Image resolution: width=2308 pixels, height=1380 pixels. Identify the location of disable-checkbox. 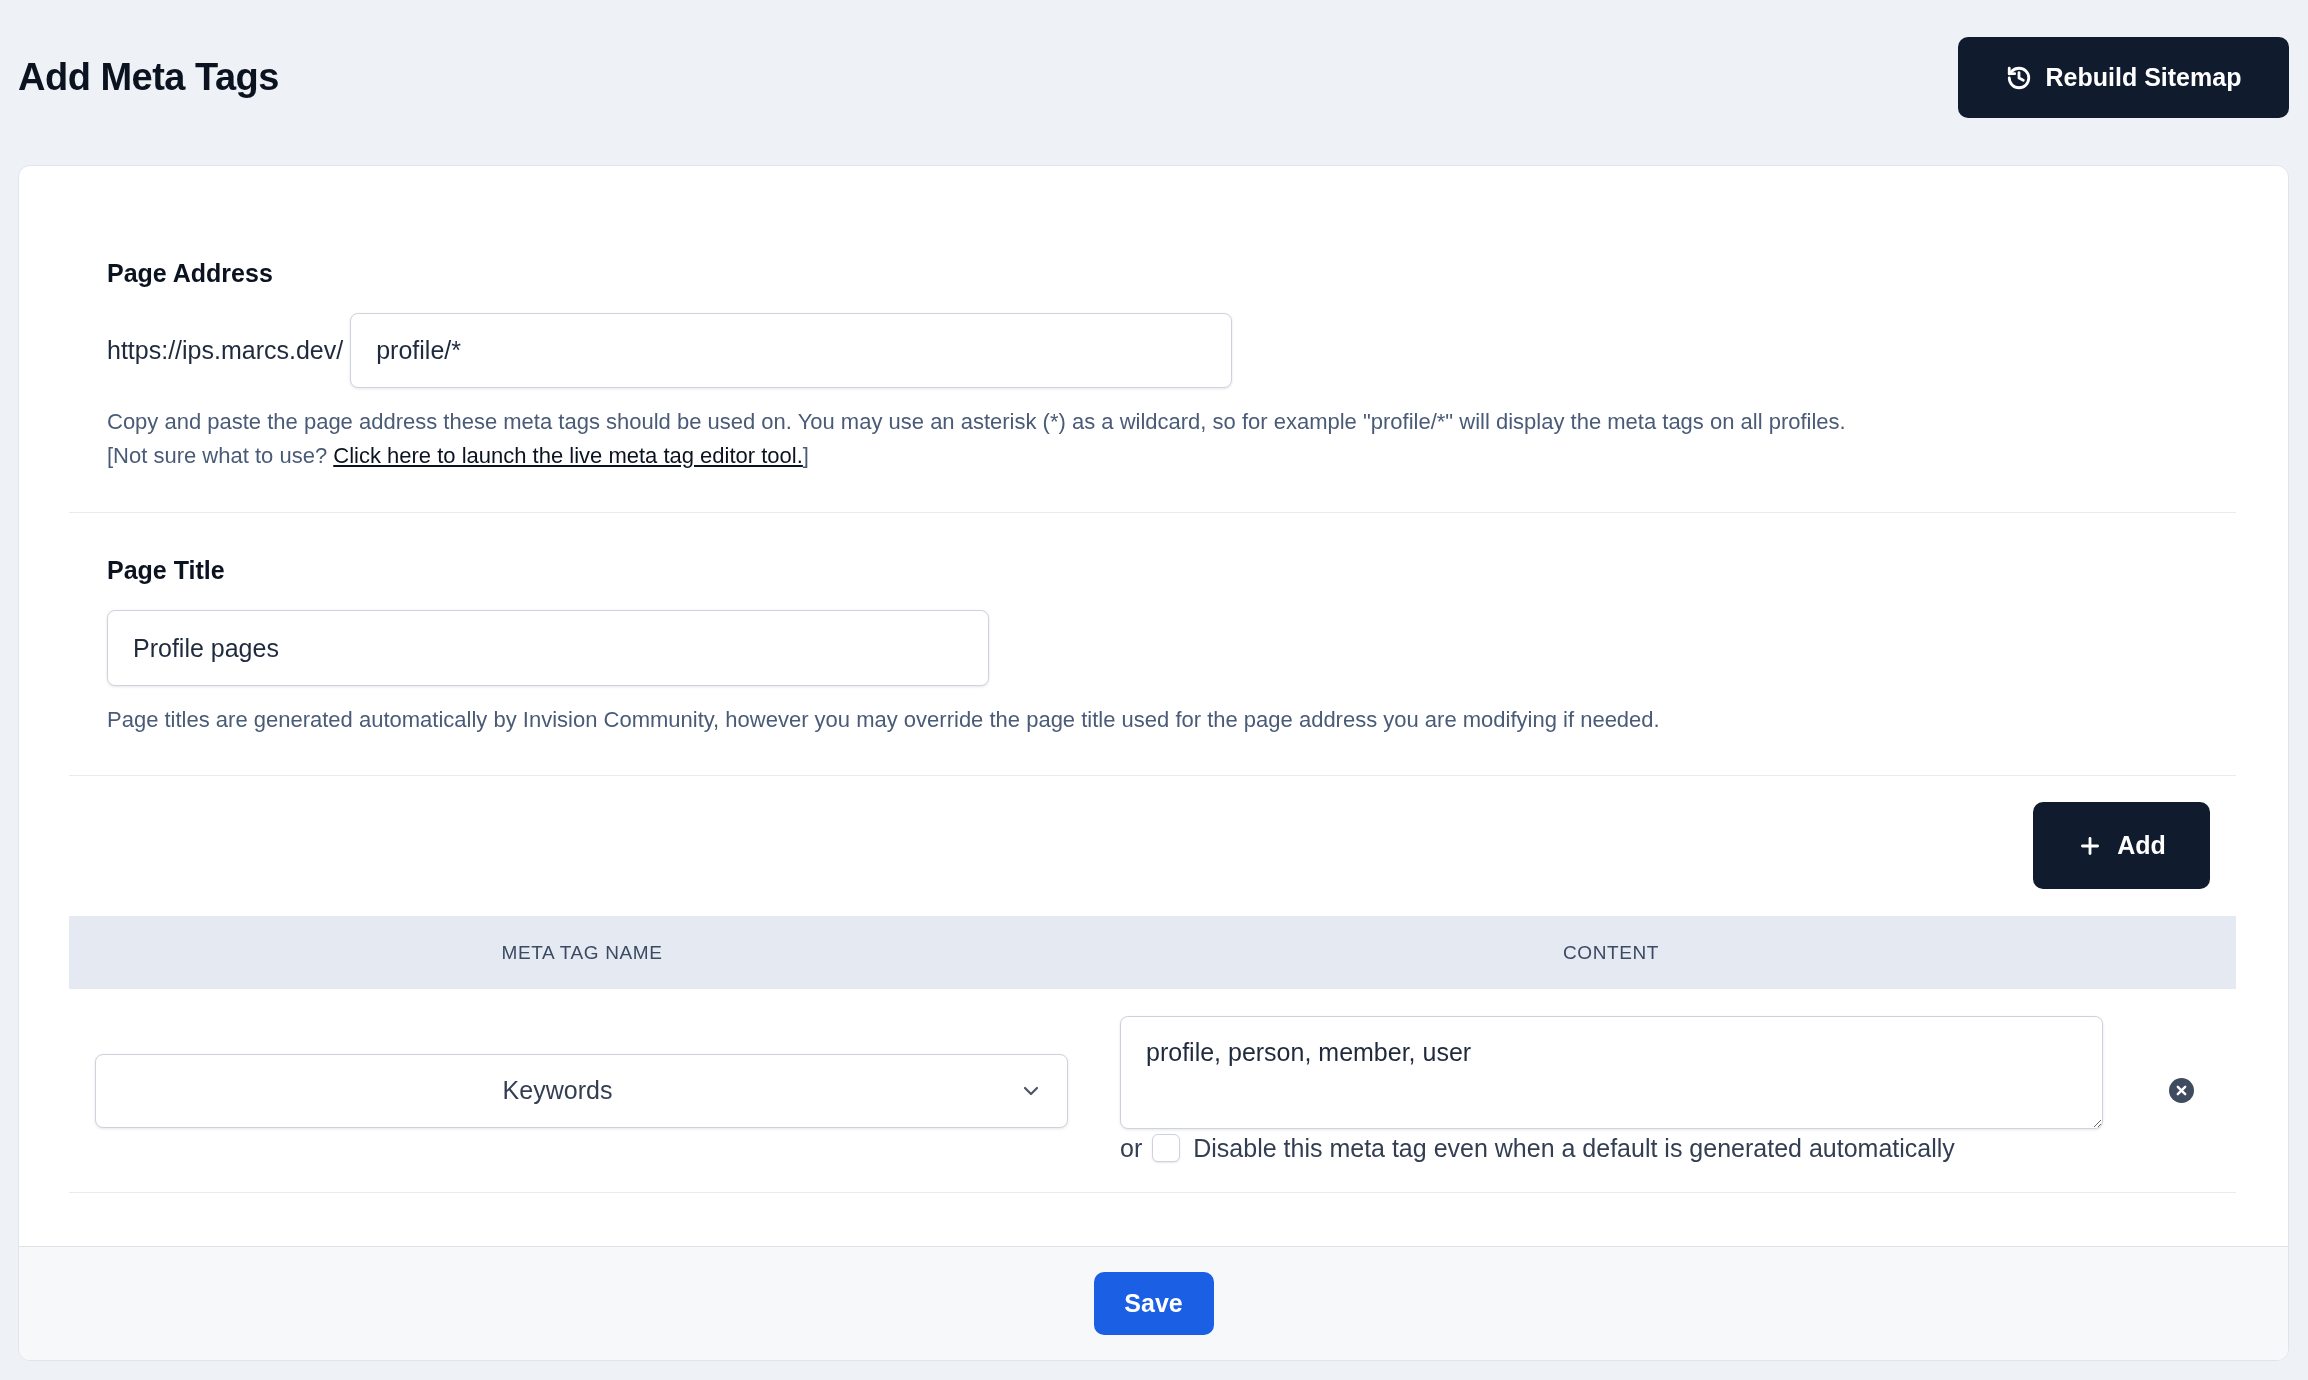
(1166, 1148).